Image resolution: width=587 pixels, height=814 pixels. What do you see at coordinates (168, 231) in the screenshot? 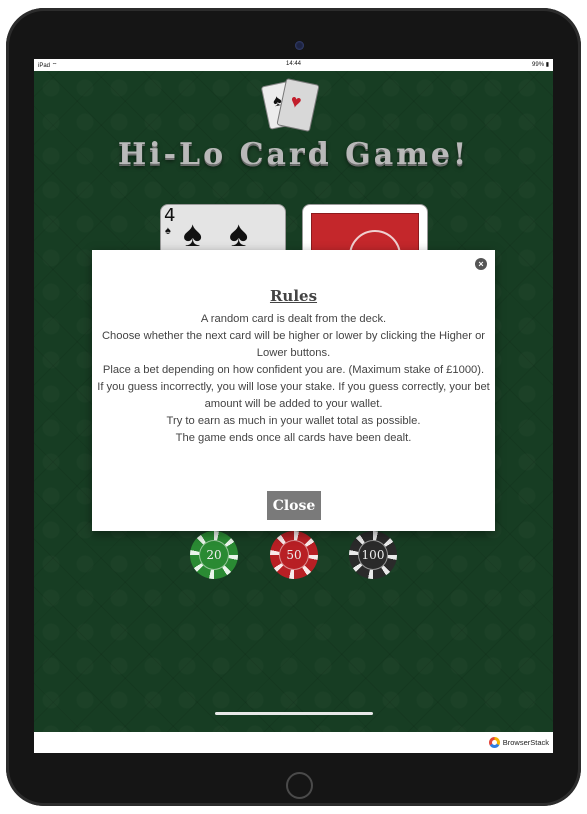
I see `card-suit-small: ♠` at bounding box center [168, 231].